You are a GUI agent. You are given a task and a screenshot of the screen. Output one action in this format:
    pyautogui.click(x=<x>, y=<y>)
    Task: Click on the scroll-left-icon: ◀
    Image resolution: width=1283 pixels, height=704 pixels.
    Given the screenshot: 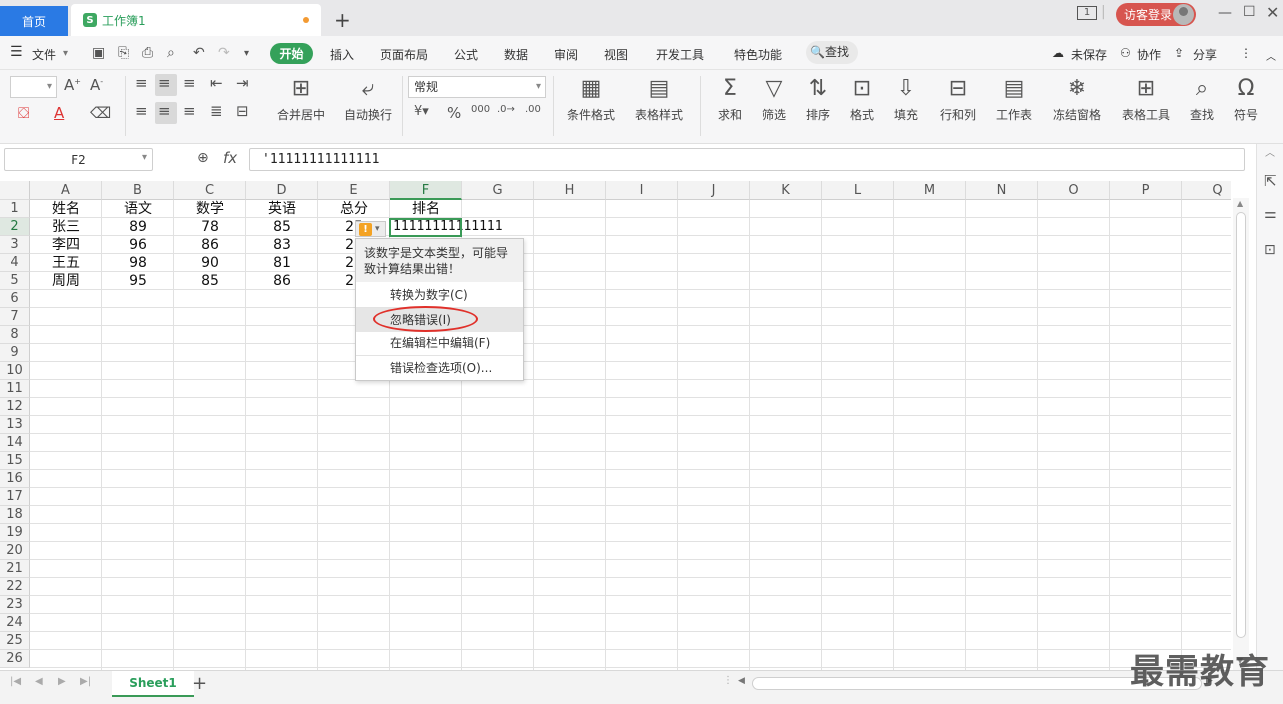 What is the action you would take?
    pyautogui.click(x=741, y=681)
    